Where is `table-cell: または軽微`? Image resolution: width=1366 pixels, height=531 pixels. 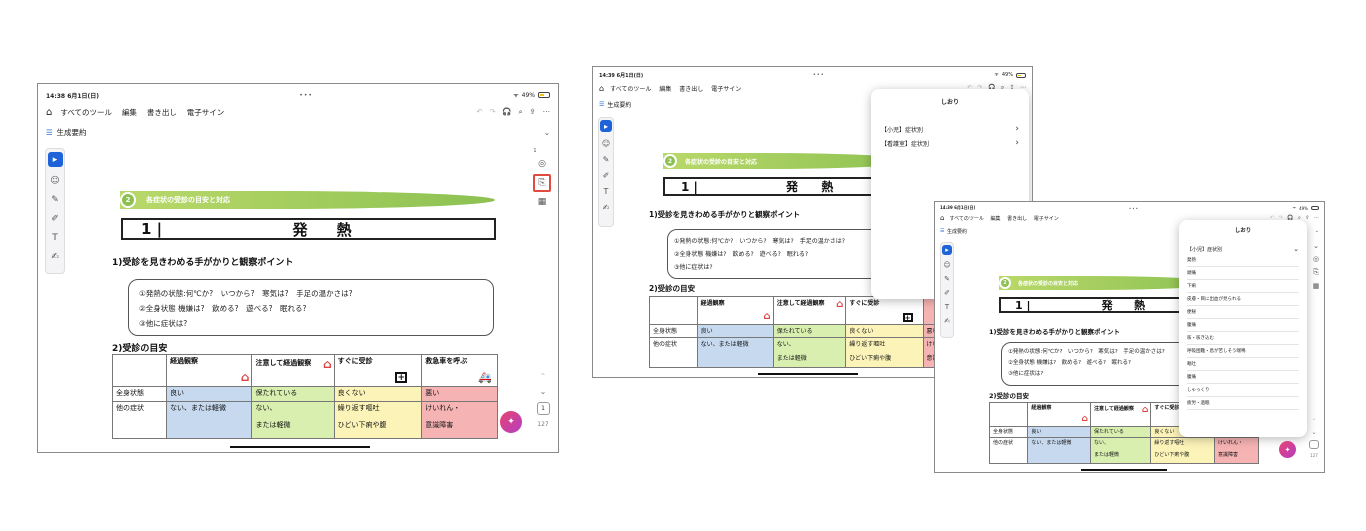
table-cell: または軽微 is located at coordinates (293, 428).